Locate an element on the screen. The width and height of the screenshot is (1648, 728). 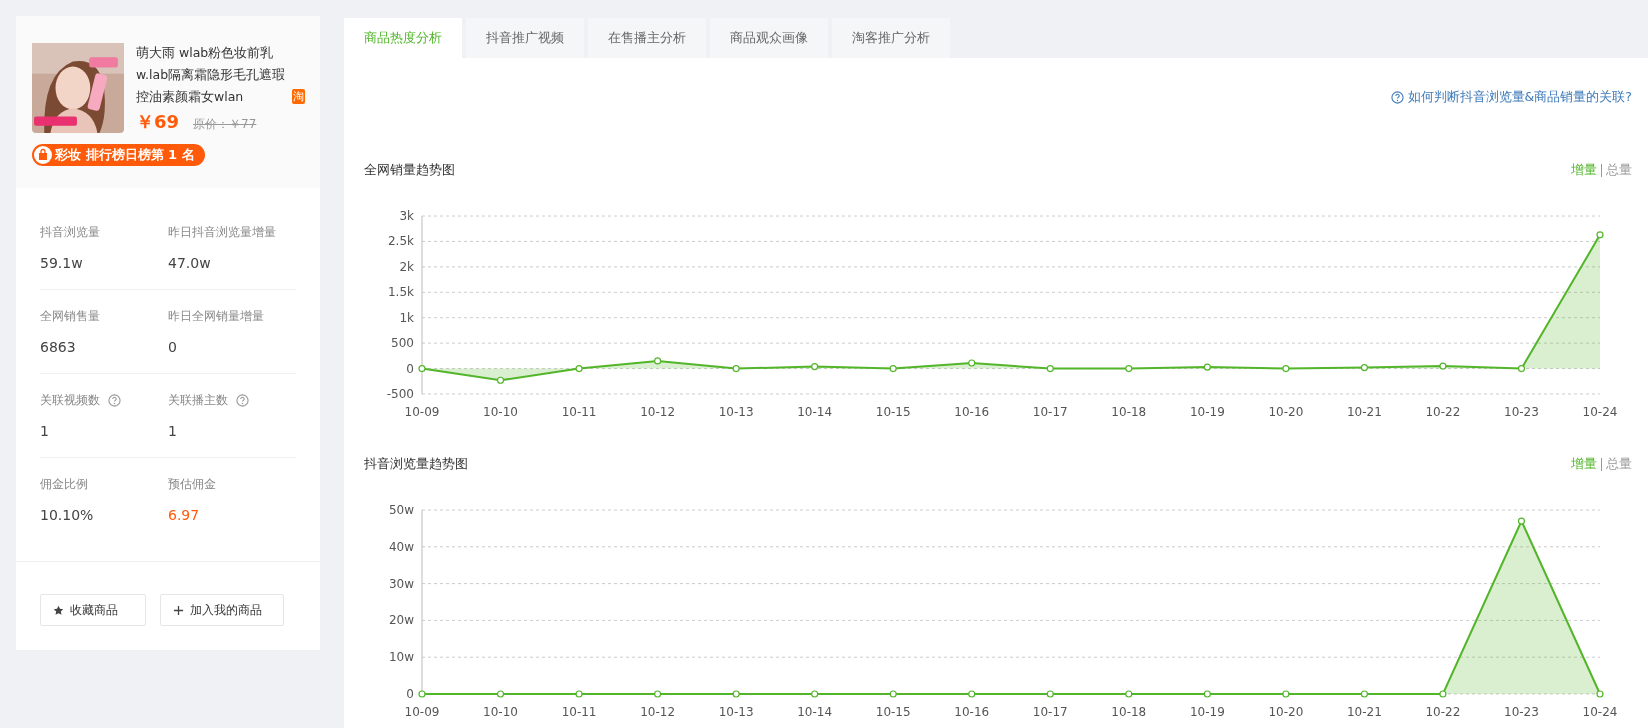
x-tick-label: 10-23 is located at coordinates (1521, 712).